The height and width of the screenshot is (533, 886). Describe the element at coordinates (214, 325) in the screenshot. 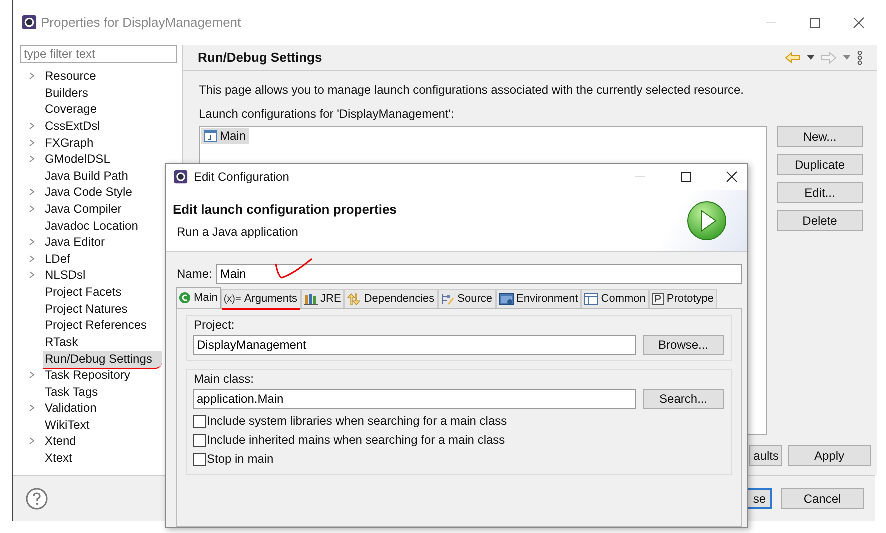

I see `group-label: Project:` at that location.